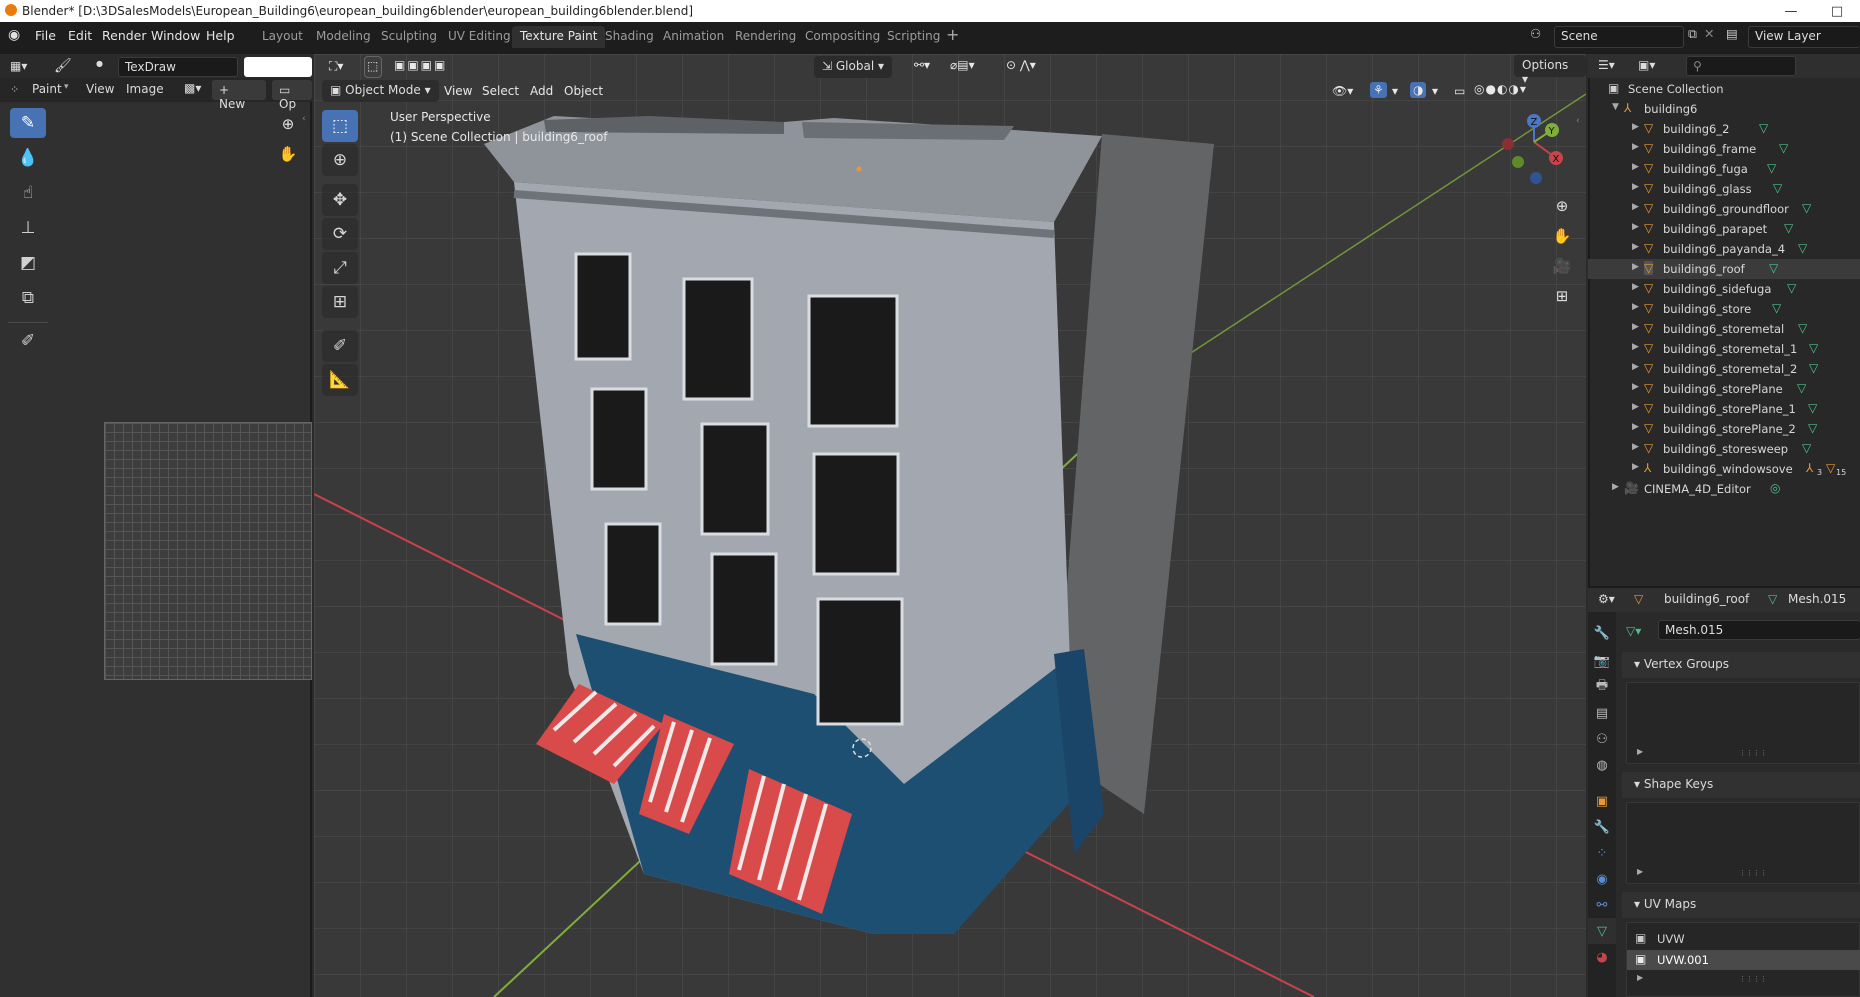 The image size is (1860, 997). Describe the element at coordinates (1724, 89) in the screenshot. I see `outliner-scene-collection: ▣ Scene Collection` at that location.